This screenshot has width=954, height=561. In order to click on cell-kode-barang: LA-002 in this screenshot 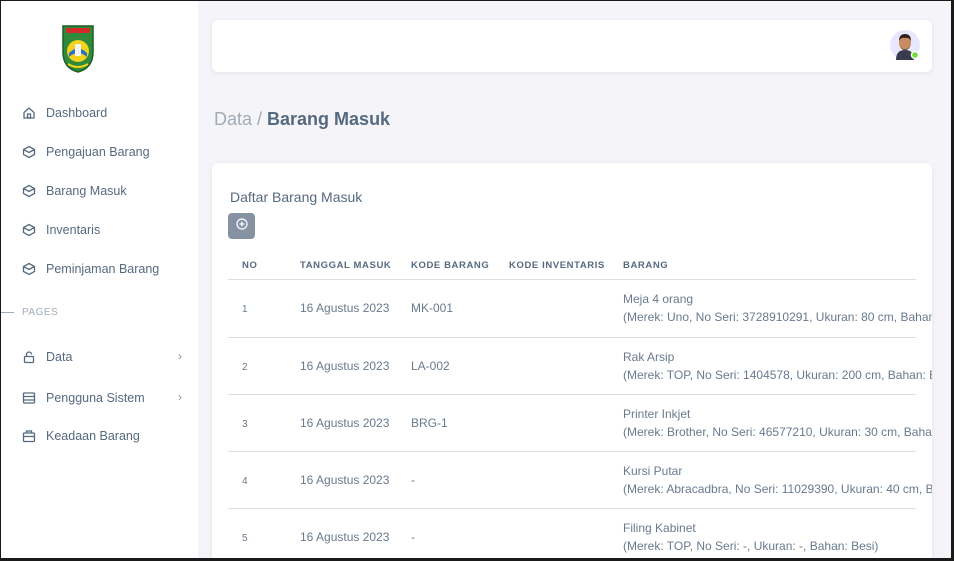, I will do `click(430, 366)`.